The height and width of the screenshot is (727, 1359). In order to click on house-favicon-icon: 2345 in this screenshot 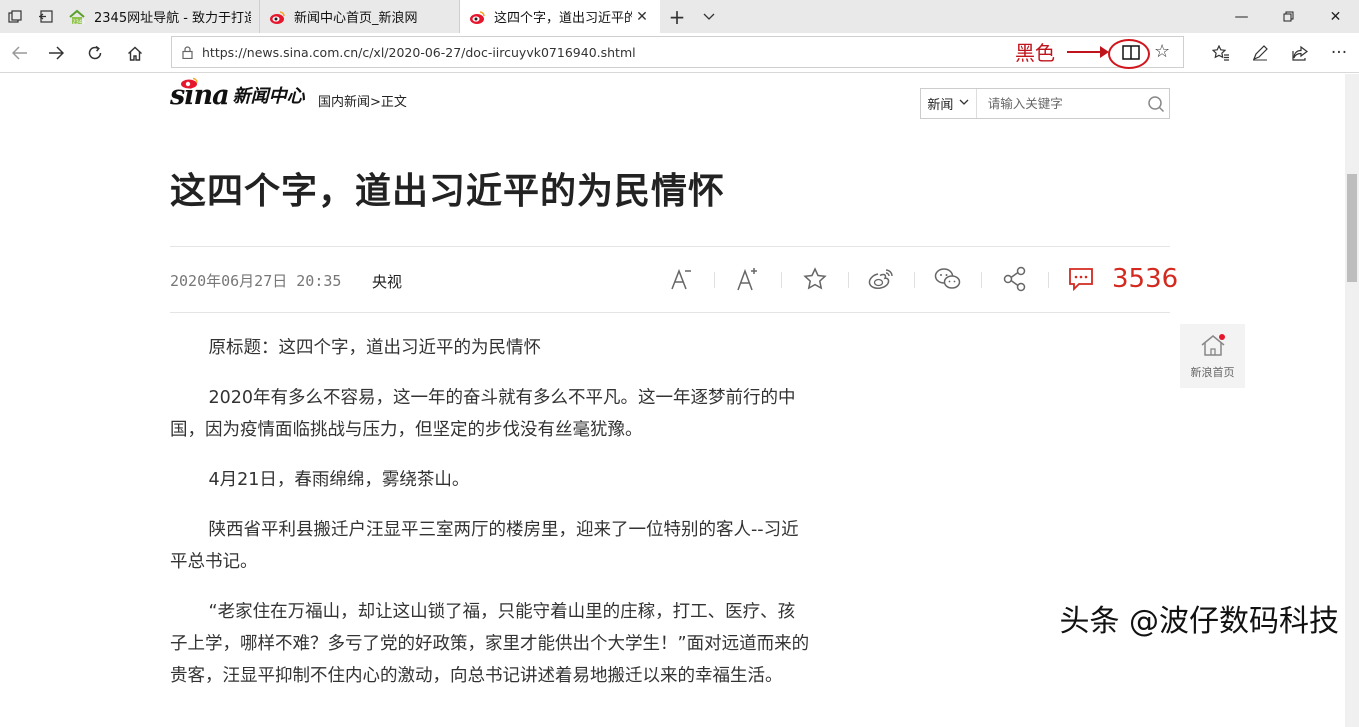, I will do `click(77, 17)`.